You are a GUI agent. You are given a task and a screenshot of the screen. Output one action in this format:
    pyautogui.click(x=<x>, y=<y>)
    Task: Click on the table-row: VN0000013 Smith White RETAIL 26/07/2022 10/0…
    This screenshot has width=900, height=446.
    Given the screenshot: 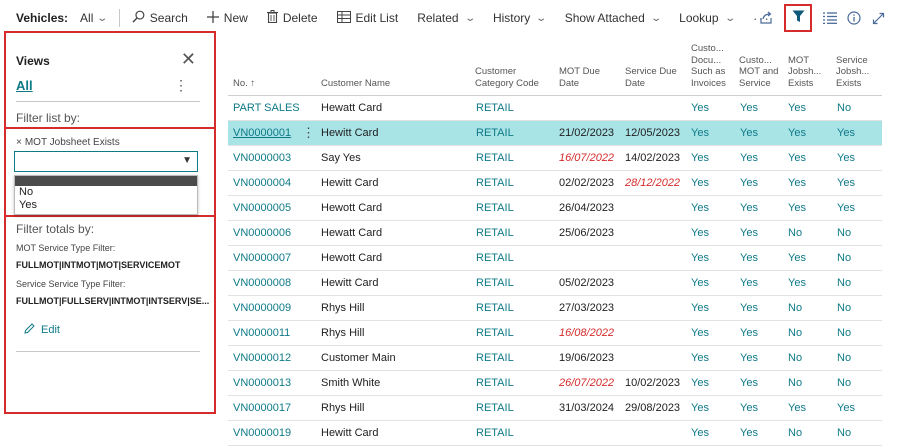 What is the action you would take?
    pyautogui.click(x=555, y=383)
    